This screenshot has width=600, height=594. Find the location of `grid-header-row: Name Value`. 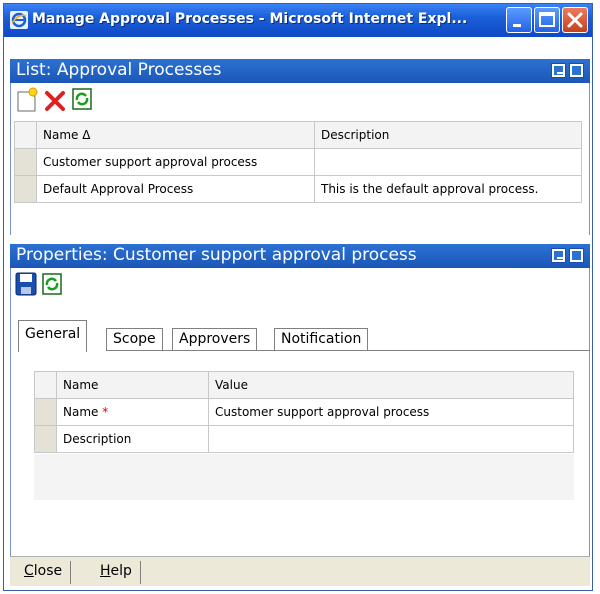

grid-header-row: Name Value is located at coordinates (304, 385).